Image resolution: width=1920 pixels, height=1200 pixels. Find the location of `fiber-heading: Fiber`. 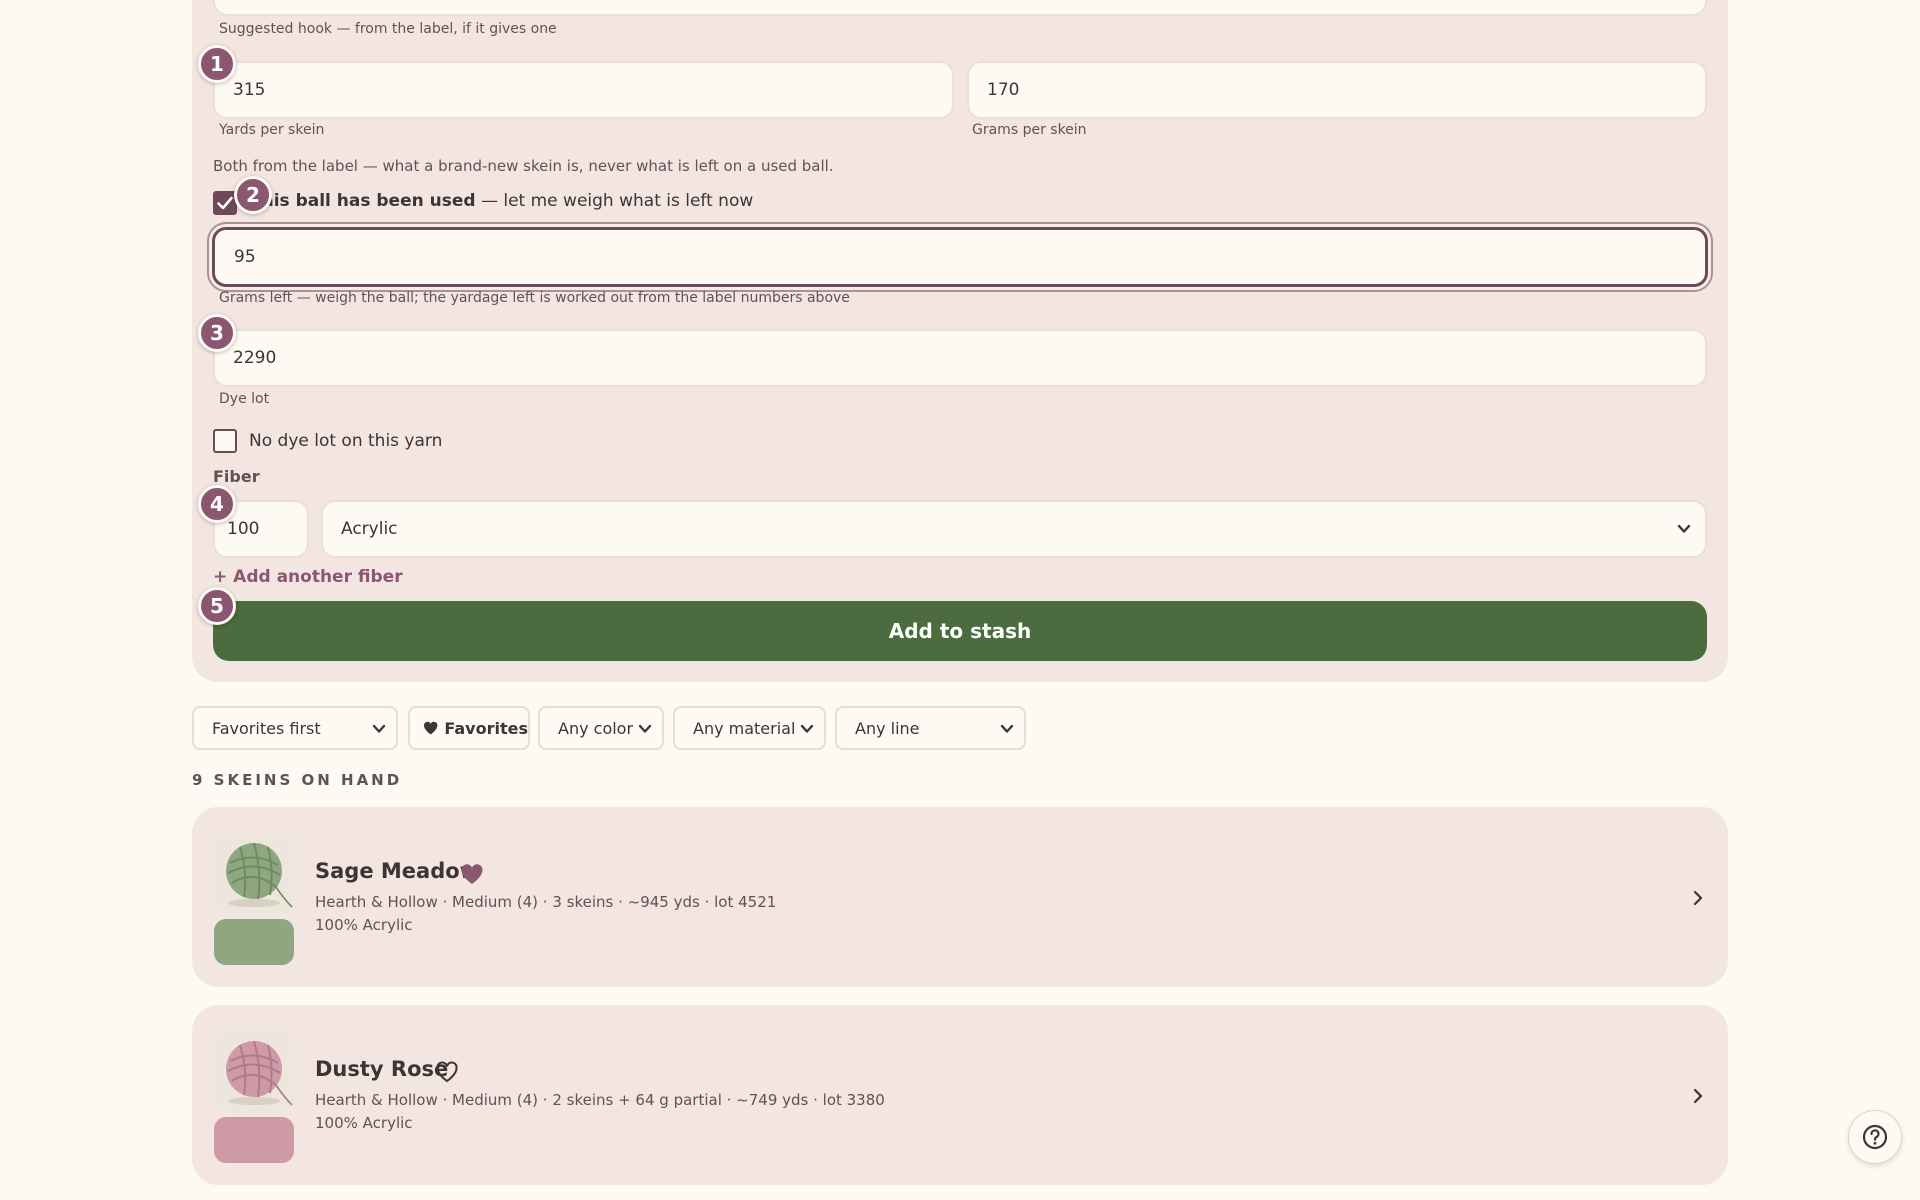

fiber-heading: Fiber is located at coordinates (236, 476).